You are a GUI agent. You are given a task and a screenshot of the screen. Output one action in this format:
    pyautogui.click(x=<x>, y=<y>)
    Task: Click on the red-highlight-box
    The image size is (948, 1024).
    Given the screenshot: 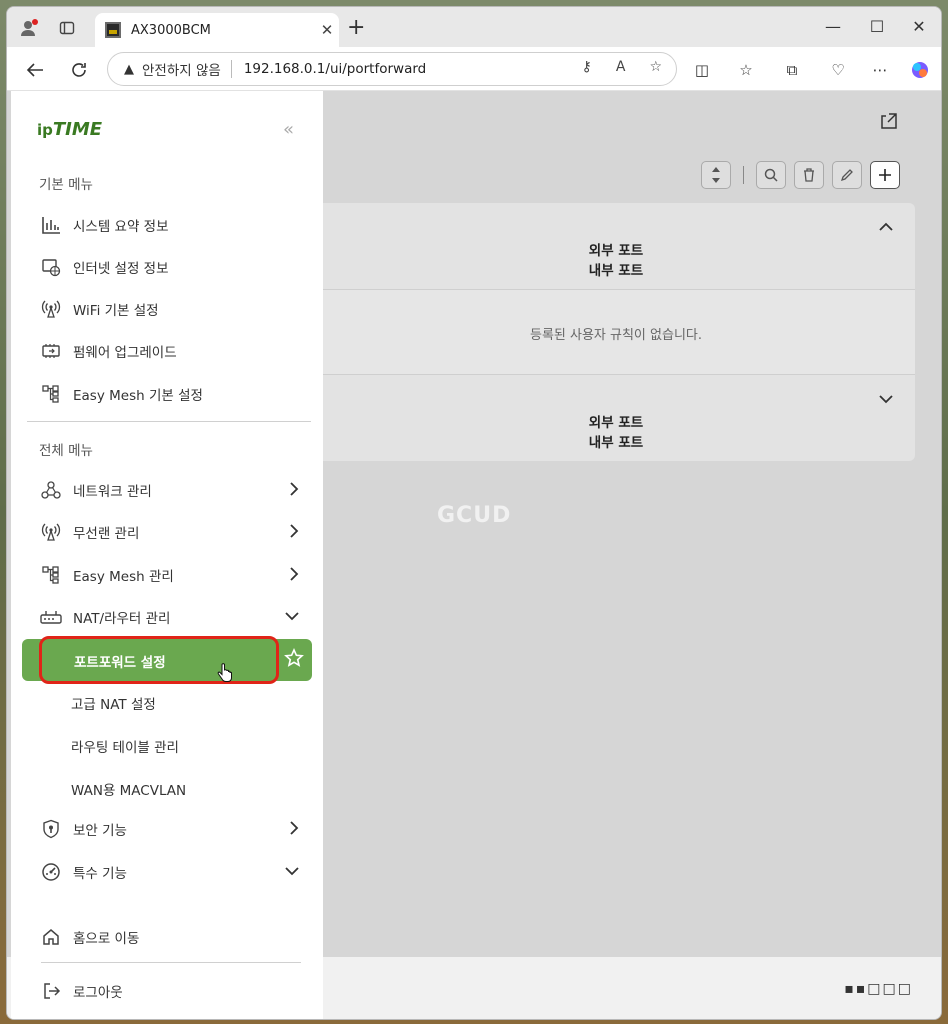 What is the action you would take?
    pyautogui.click(x=159, y=660)
    